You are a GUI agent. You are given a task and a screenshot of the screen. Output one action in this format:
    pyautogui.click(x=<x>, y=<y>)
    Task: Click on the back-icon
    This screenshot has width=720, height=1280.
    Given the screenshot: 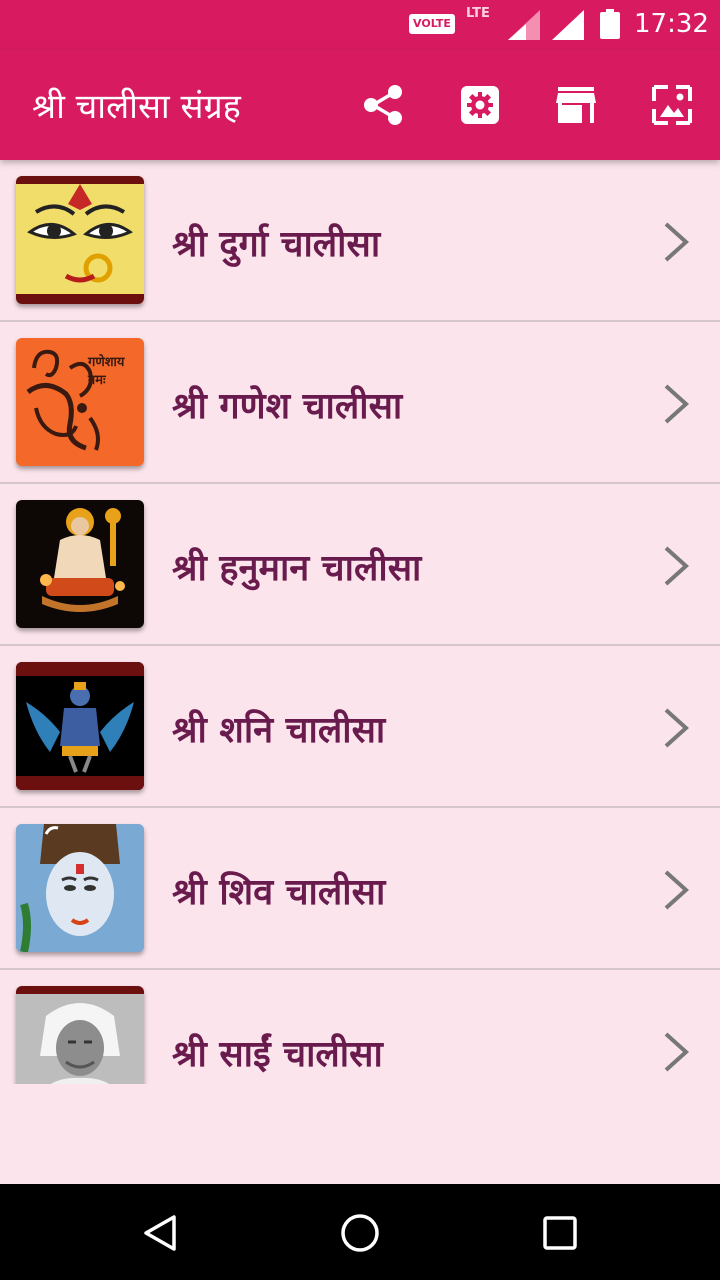 What is the action you would take?
    pyautogui.click(x=160, y=1233)
    